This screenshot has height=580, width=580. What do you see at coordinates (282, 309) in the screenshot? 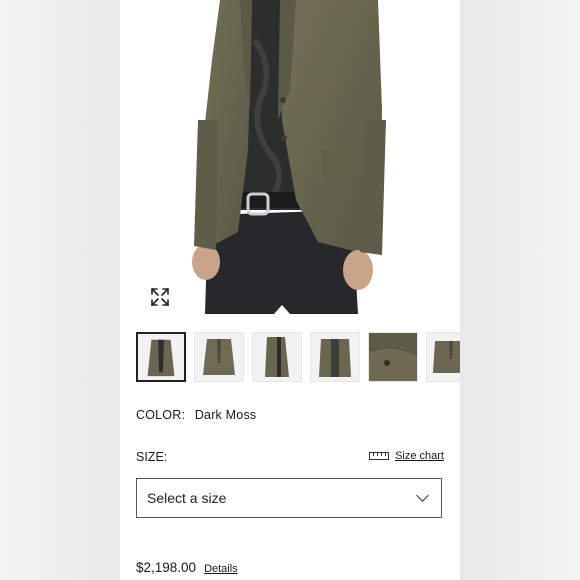
I see `active-indicator` at bounding box center [282, 309].